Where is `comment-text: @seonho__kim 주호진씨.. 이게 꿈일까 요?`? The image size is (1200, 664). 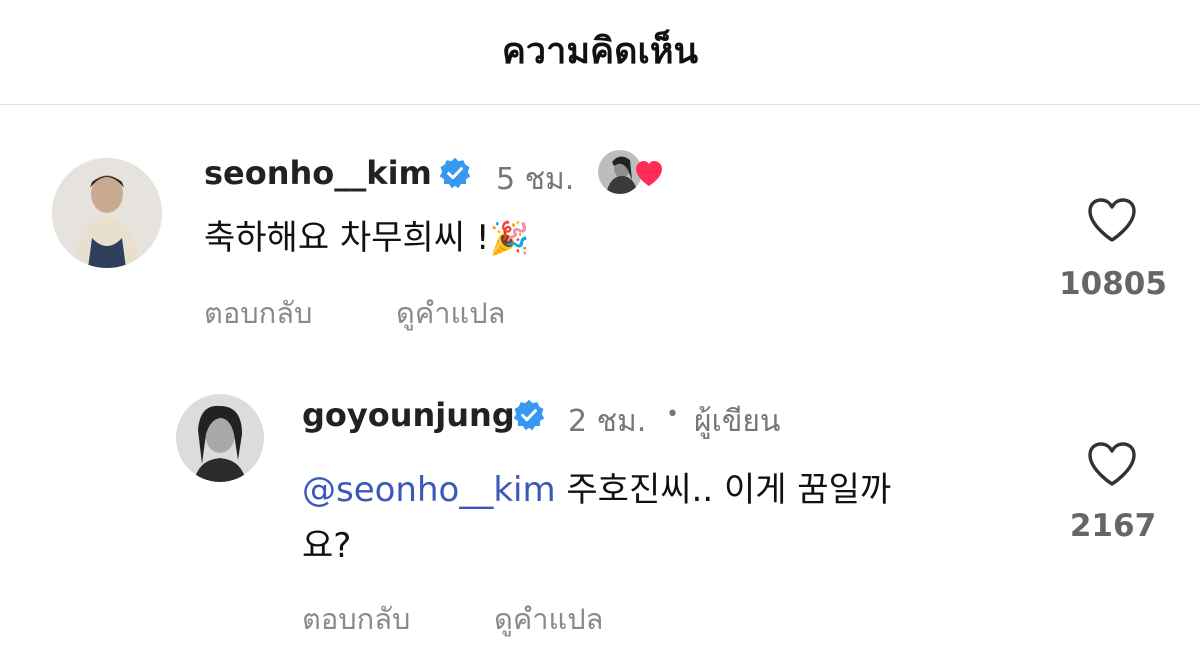
comment-text: @seonho__kim 주호진씨.. 이게 꿈일까 요? is located at coordinates (662, 518).